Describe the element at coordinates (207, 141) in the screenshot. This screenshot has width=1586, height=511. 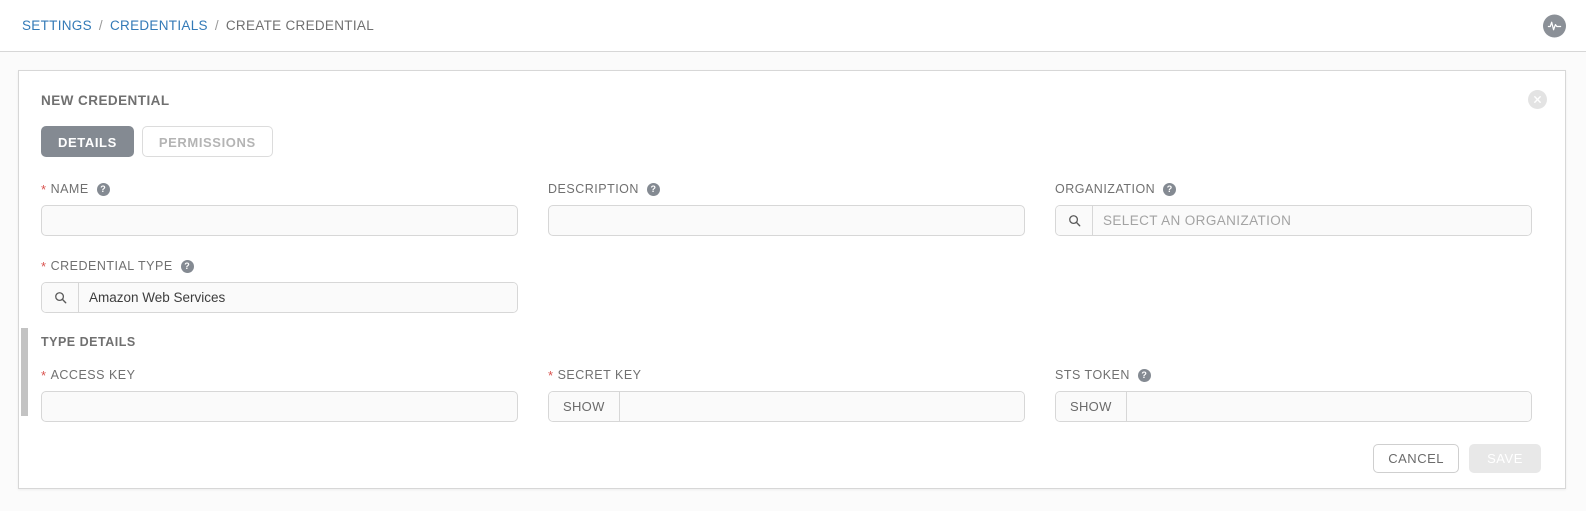
I see `tab-permissions: PERMISSIONS` at that location.